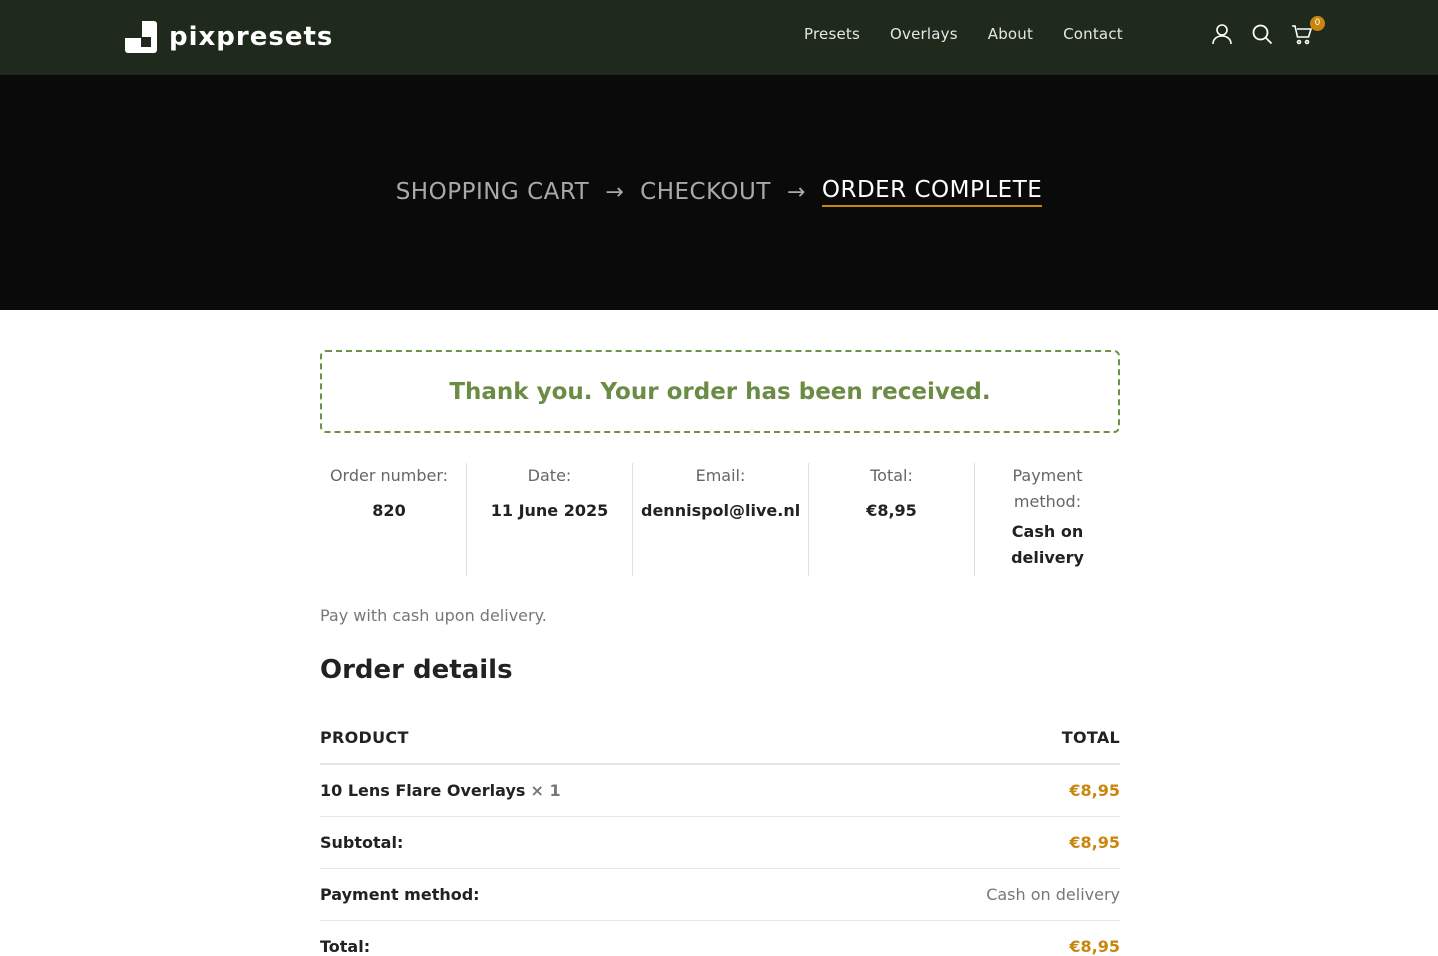  Describe the element at coordinates (891, 475) in the screenshot. I see `total-label: Total:` at that location.